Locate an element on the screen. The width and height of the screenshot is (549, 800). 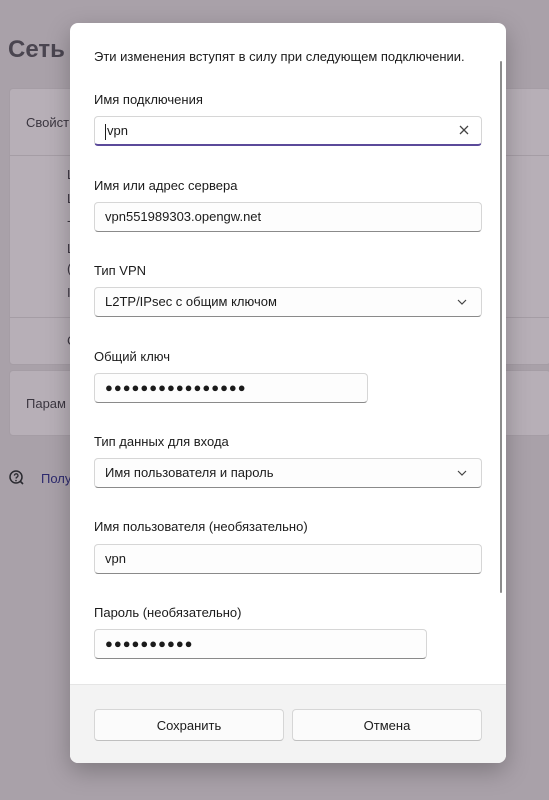
username-label: Имя пользователя (необязательно) is located at coordinates (201, 526).